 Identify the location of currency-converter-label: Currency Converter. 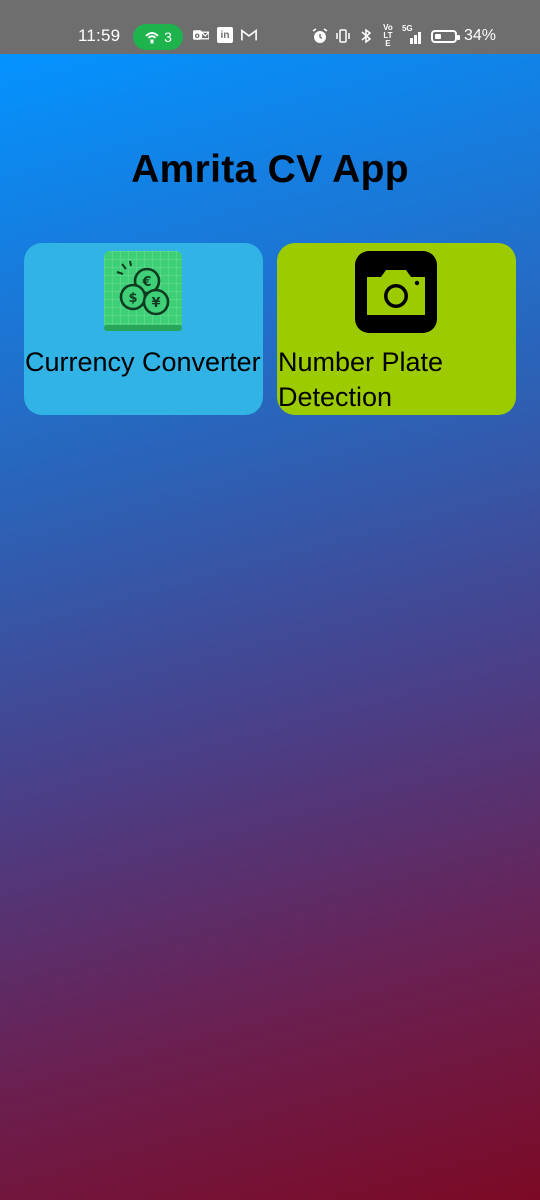
(143, 362).